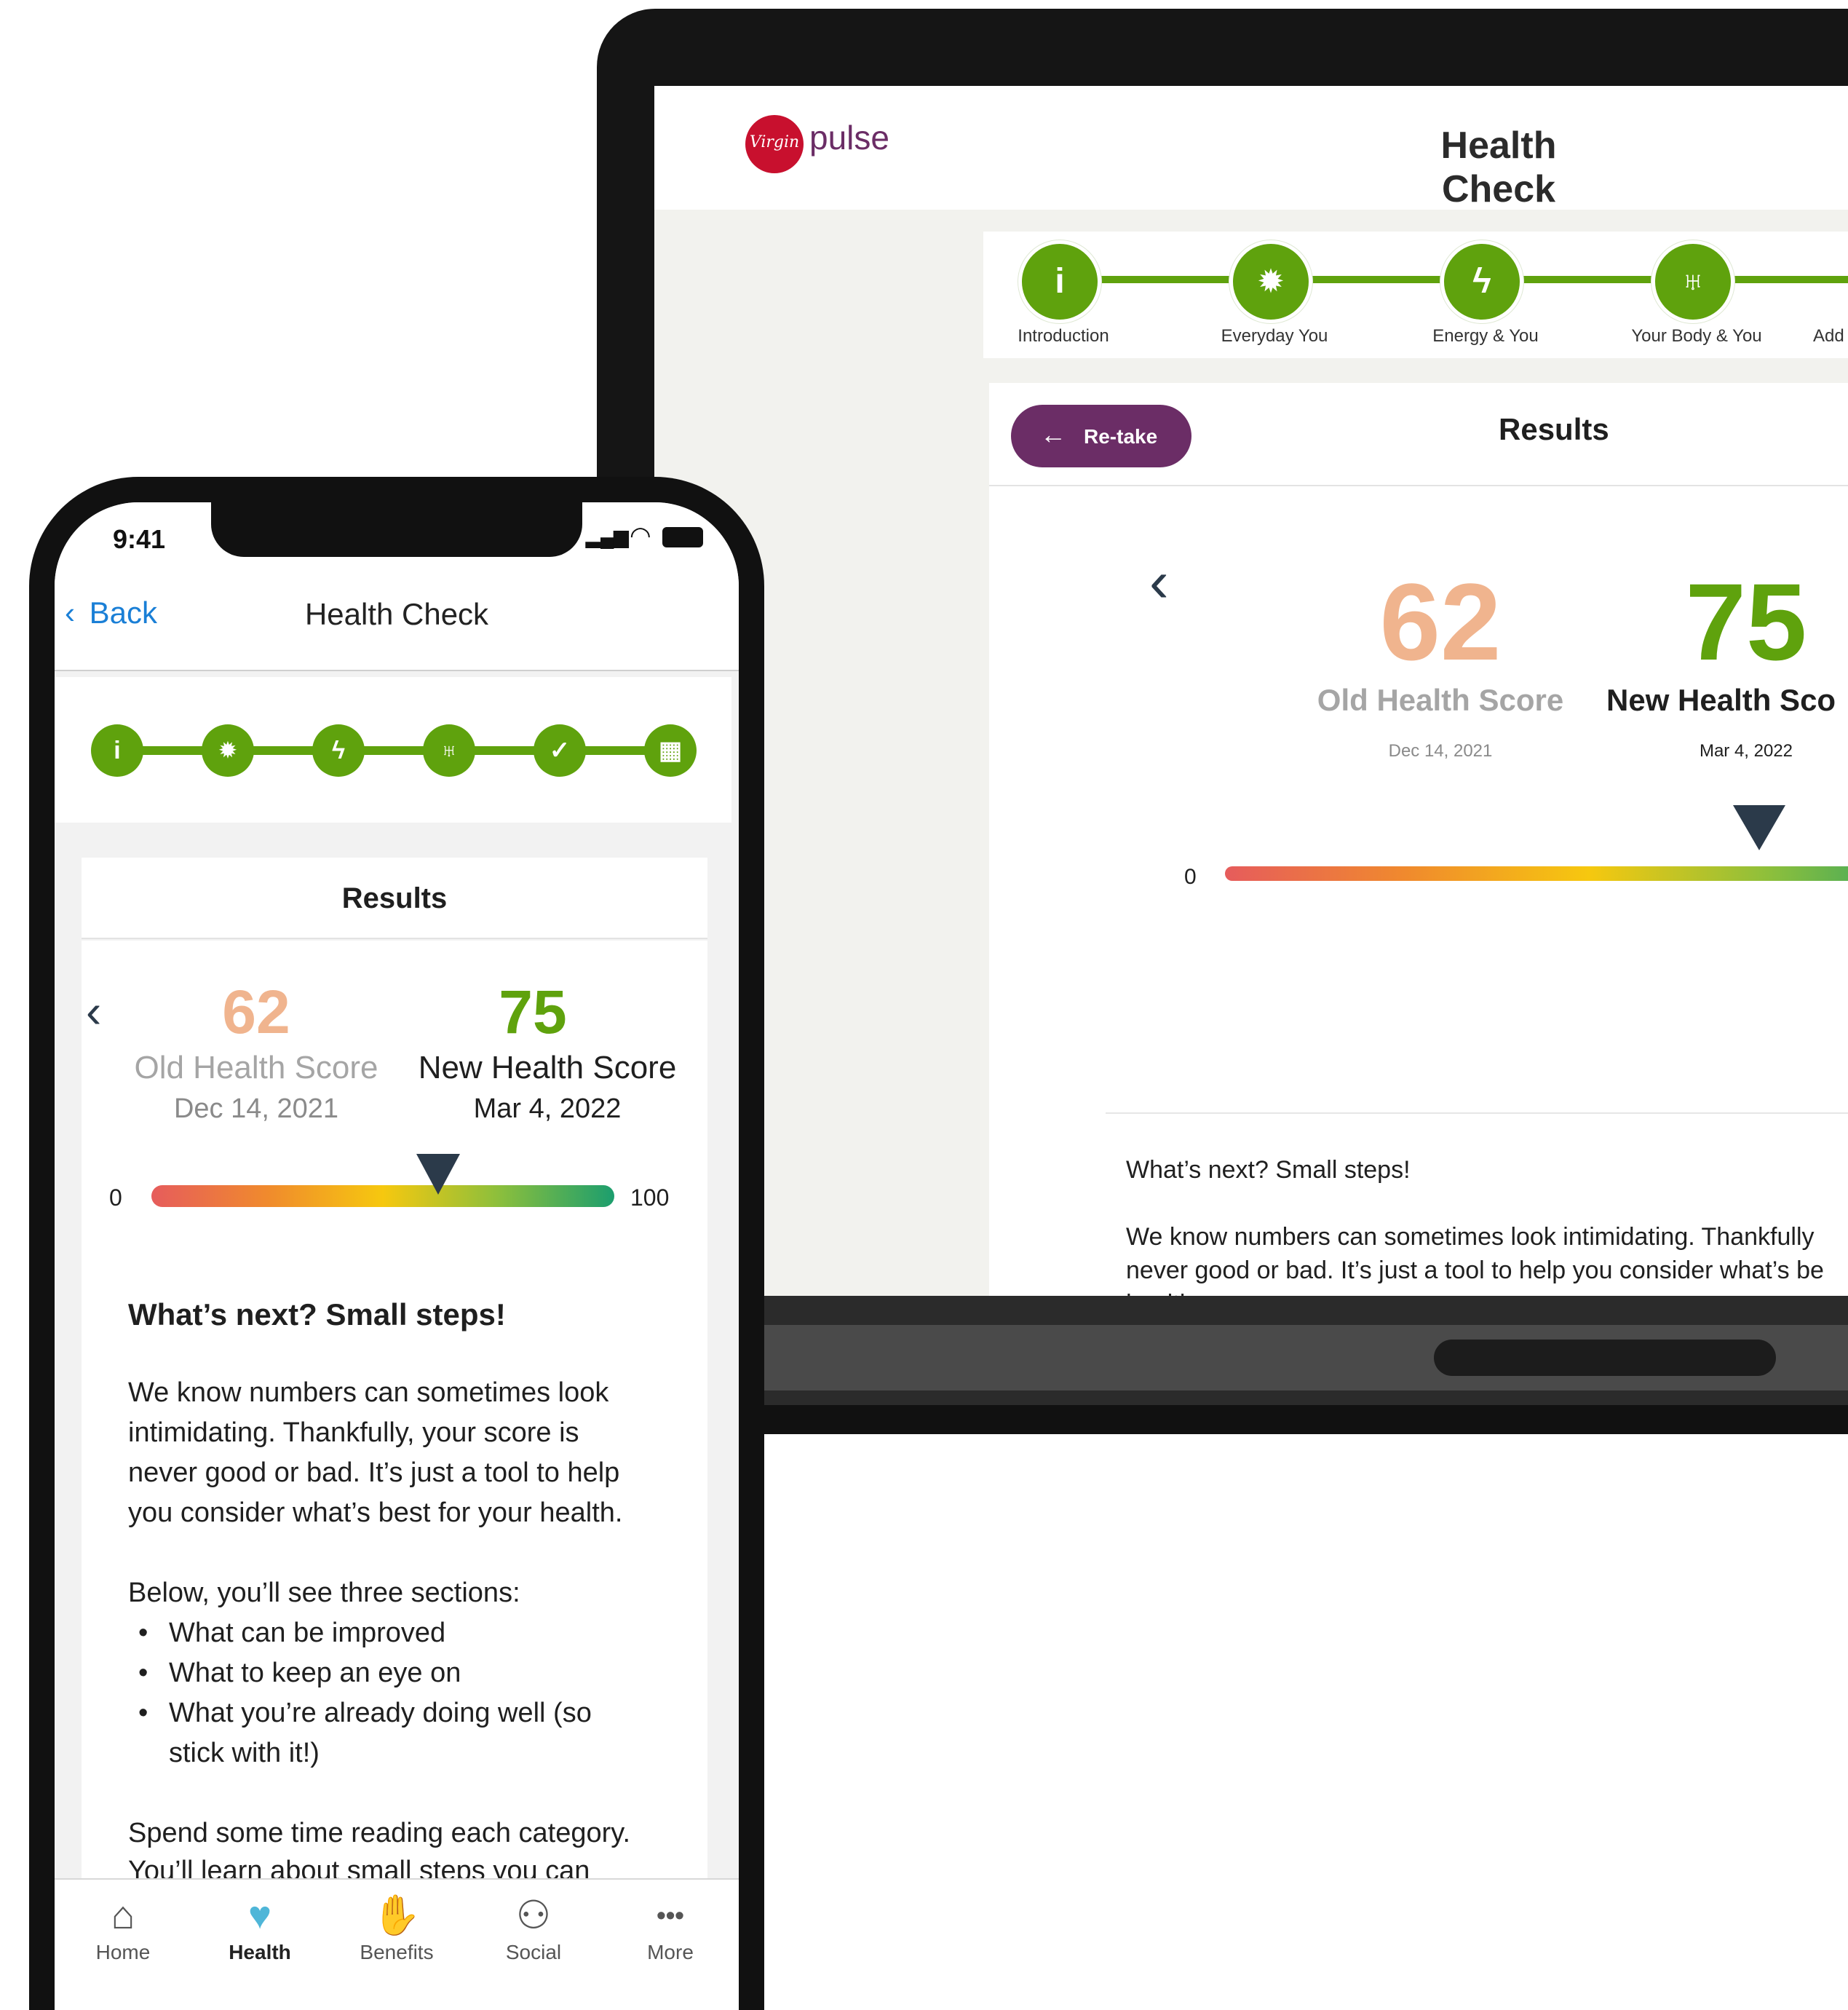  Describe the element at coordinates (1163, 1293) in the screenshot. I see `intro-paragraph-line: health.` at that location.